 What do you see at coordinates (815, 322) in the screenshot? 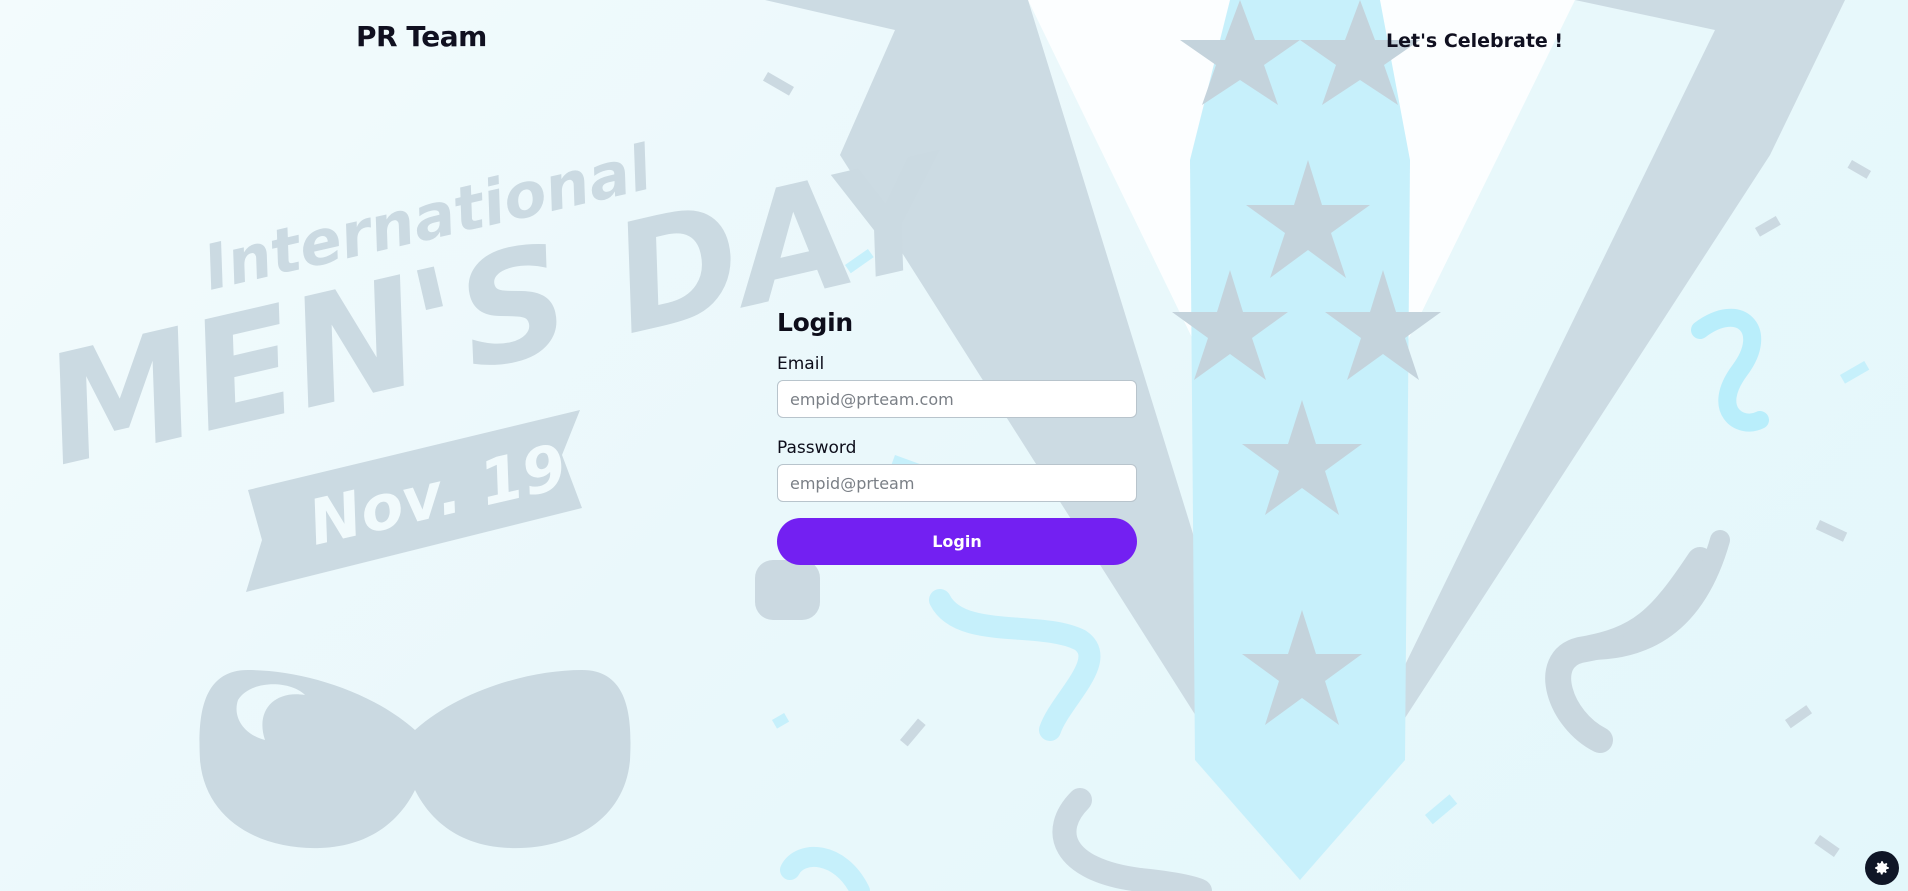
I see `login-title: Login` at bounding box center [815, 322].